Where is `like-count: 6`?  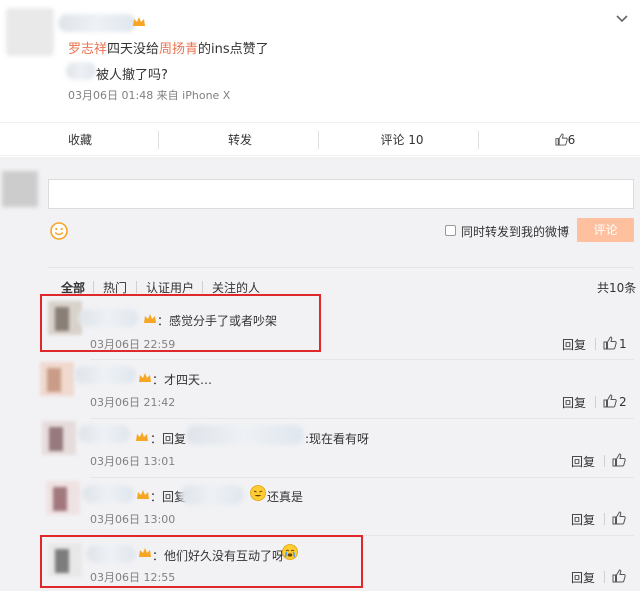
like-count: 6 is located at coordinates (571, 140).